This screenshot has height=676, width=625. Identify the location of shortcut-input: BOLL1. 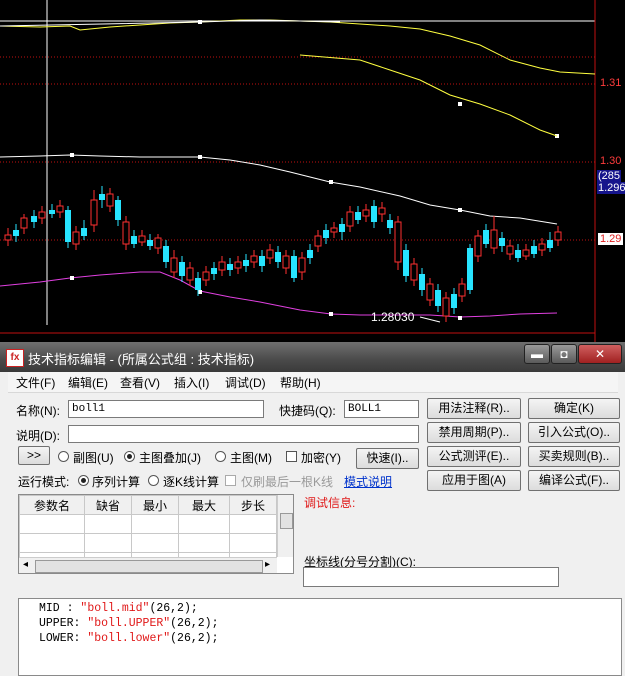
(381, 409).